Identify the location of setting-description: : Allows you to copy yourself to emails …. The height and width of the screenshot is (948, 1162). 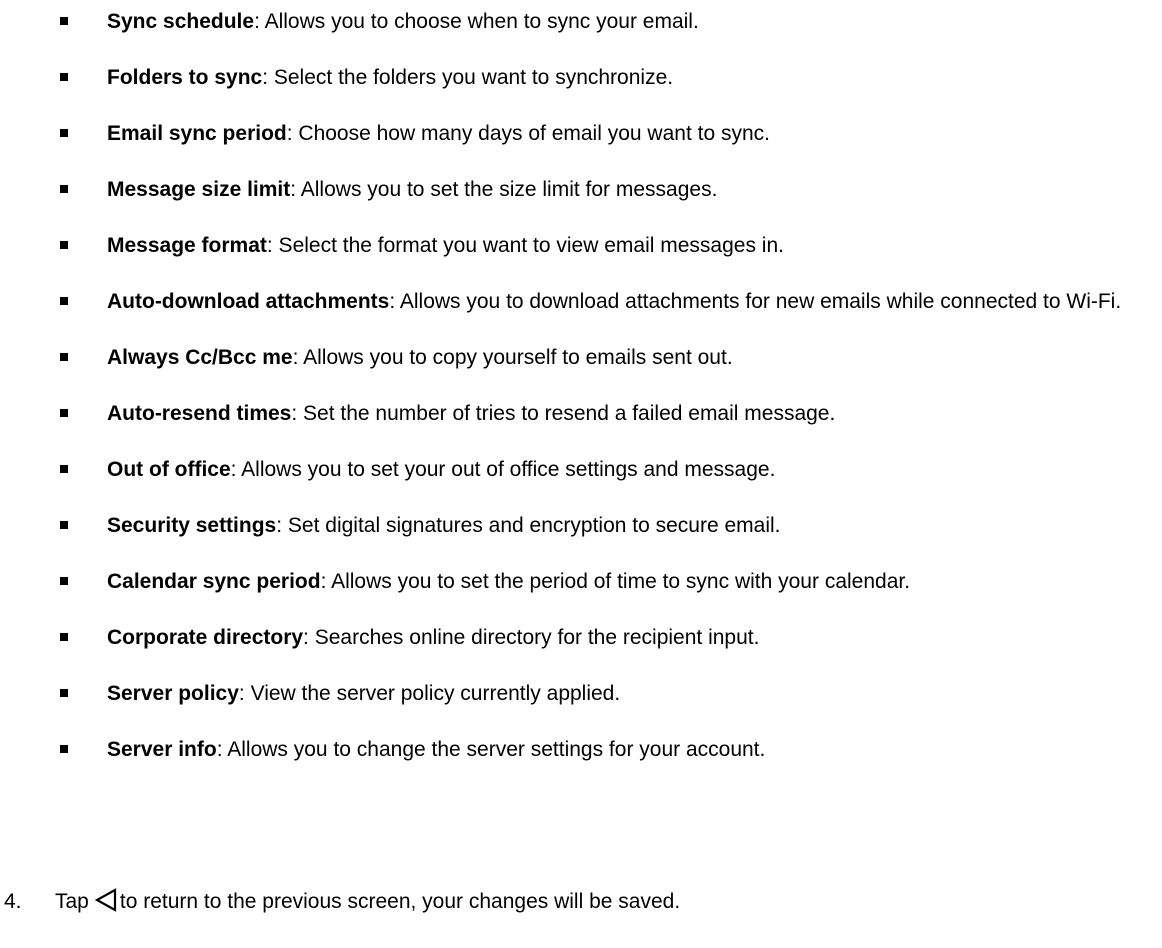
(512, 357).